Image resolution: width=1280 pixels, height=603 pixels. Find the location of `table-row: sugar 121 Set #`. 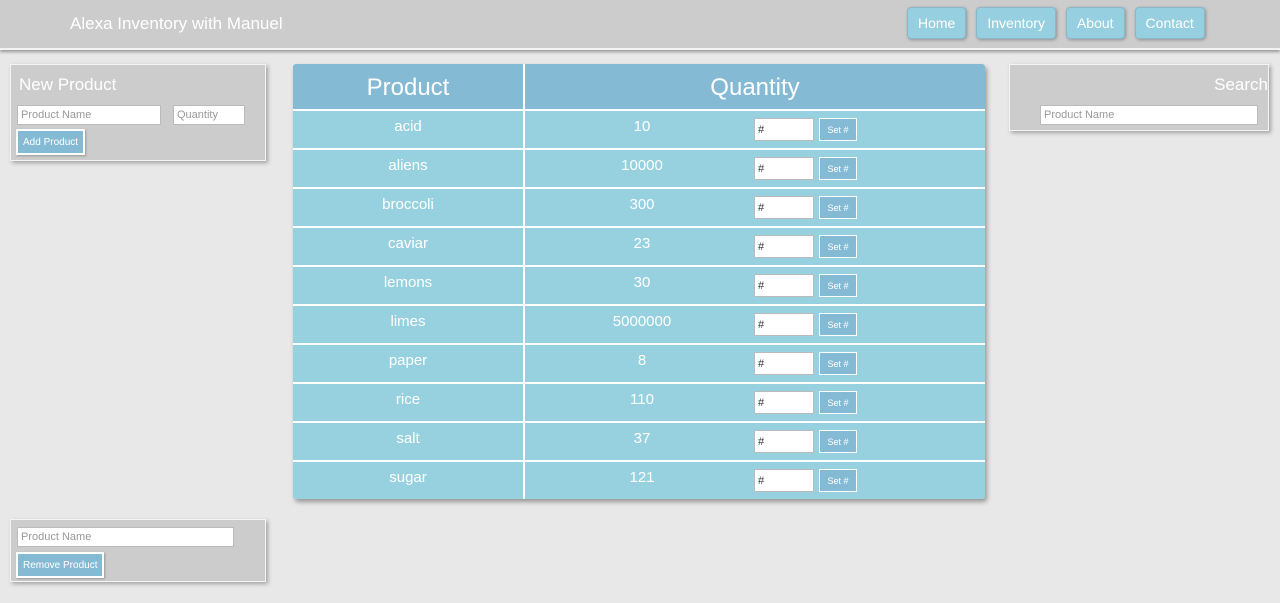

table-row: sugar 121 Set # is located at coordinates (639, 480).